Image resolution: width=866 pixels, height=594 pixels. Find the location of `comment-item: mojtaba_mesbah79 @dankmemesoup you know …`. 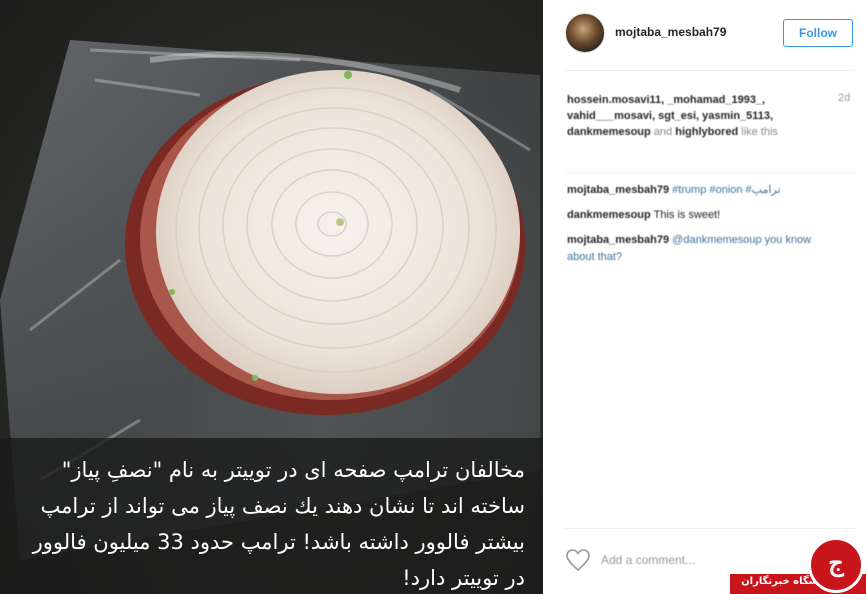

comment-item: mojtaba_mesbah79 @dankmemesoup you know … is located at coordinates (702, 249).